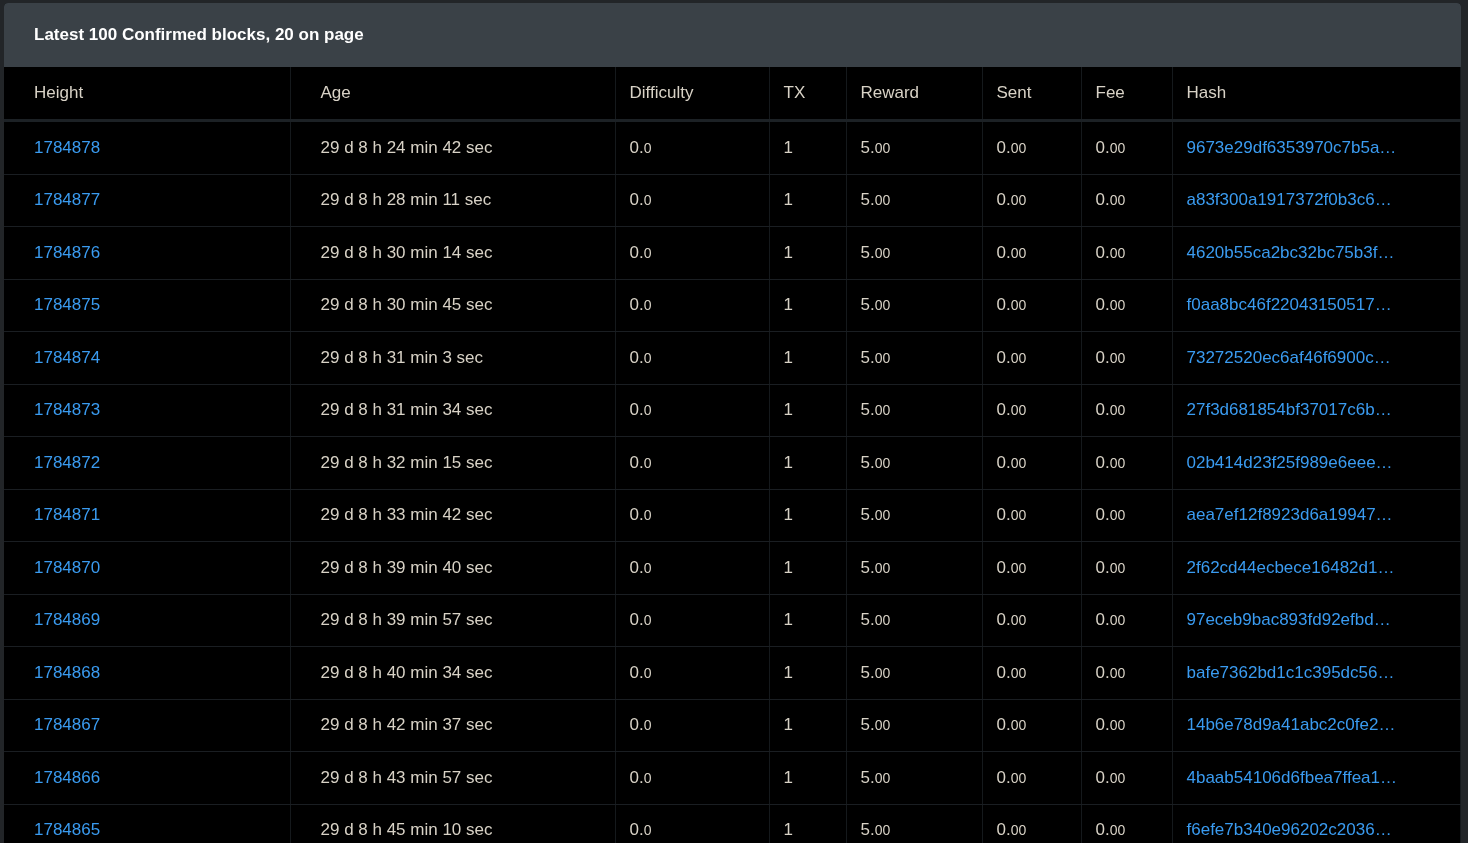  What do you see at coordinates (67, 252) in the screenshot?
I see `block-height-link: 1784876` at bounding box center [67, 252].